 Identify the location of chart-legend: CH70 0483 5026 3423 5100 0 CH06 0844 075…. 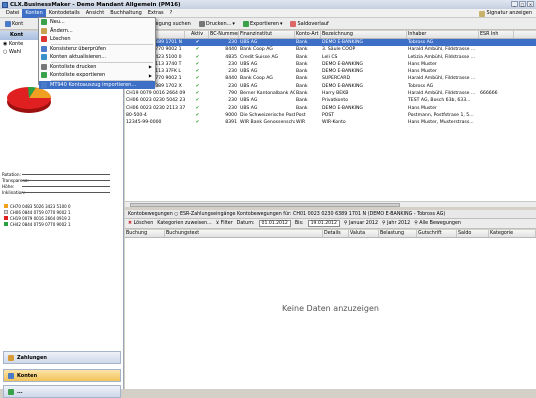
(37, 215).